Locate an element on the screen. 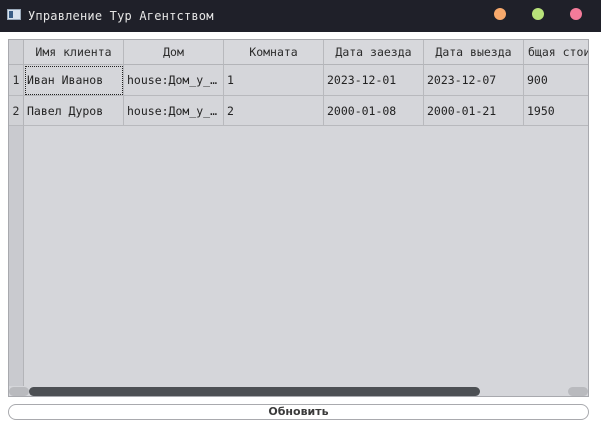 Image resolution: width=601 pixels, height=435 pixels. horizontal-scroll-thumb is located at coordinates (254, 391).